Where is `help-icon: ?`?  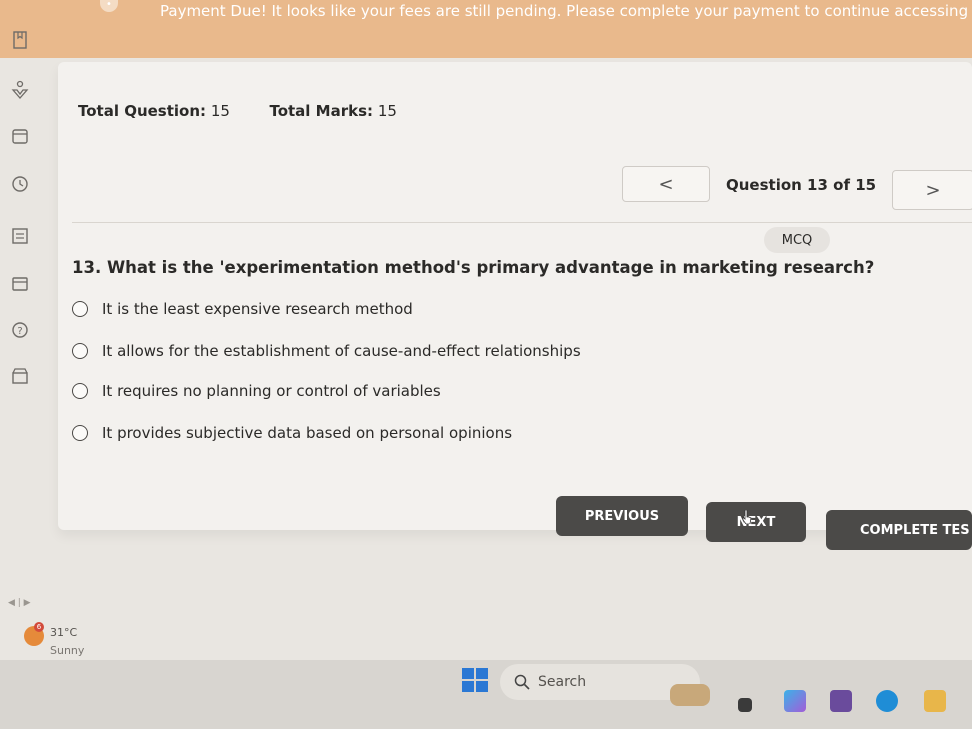 help-icon: ? is located at coordinates (20, 330).